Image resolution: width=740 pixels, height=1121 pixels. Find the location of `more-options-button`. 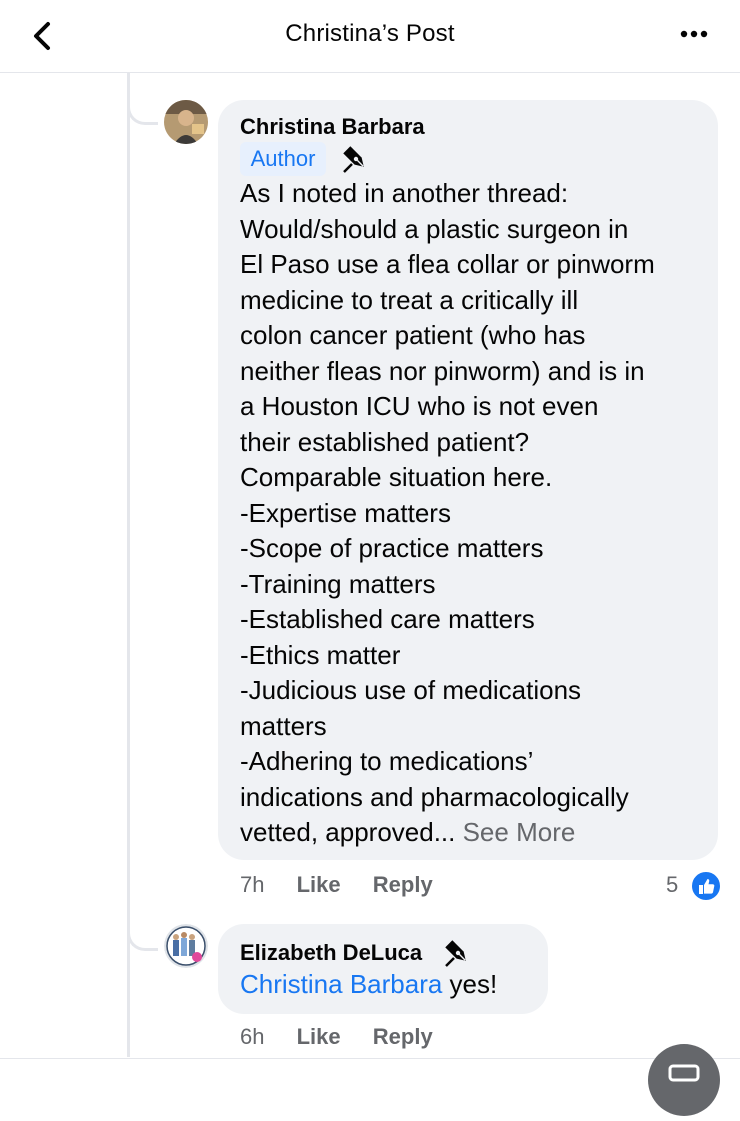

more-options-button is located at coordinates (696, 34).